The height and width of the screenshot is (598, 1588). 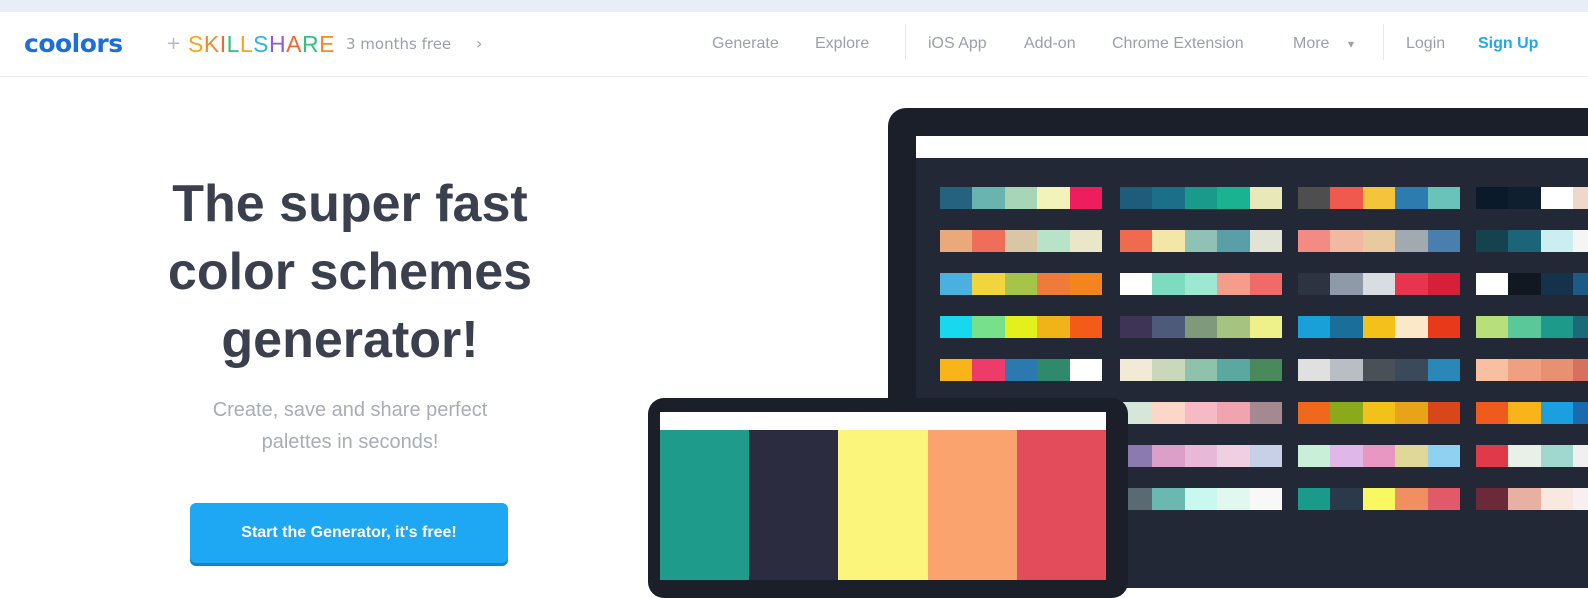 I want to click on monitor-screen-header, so click(x=1252, y=147).